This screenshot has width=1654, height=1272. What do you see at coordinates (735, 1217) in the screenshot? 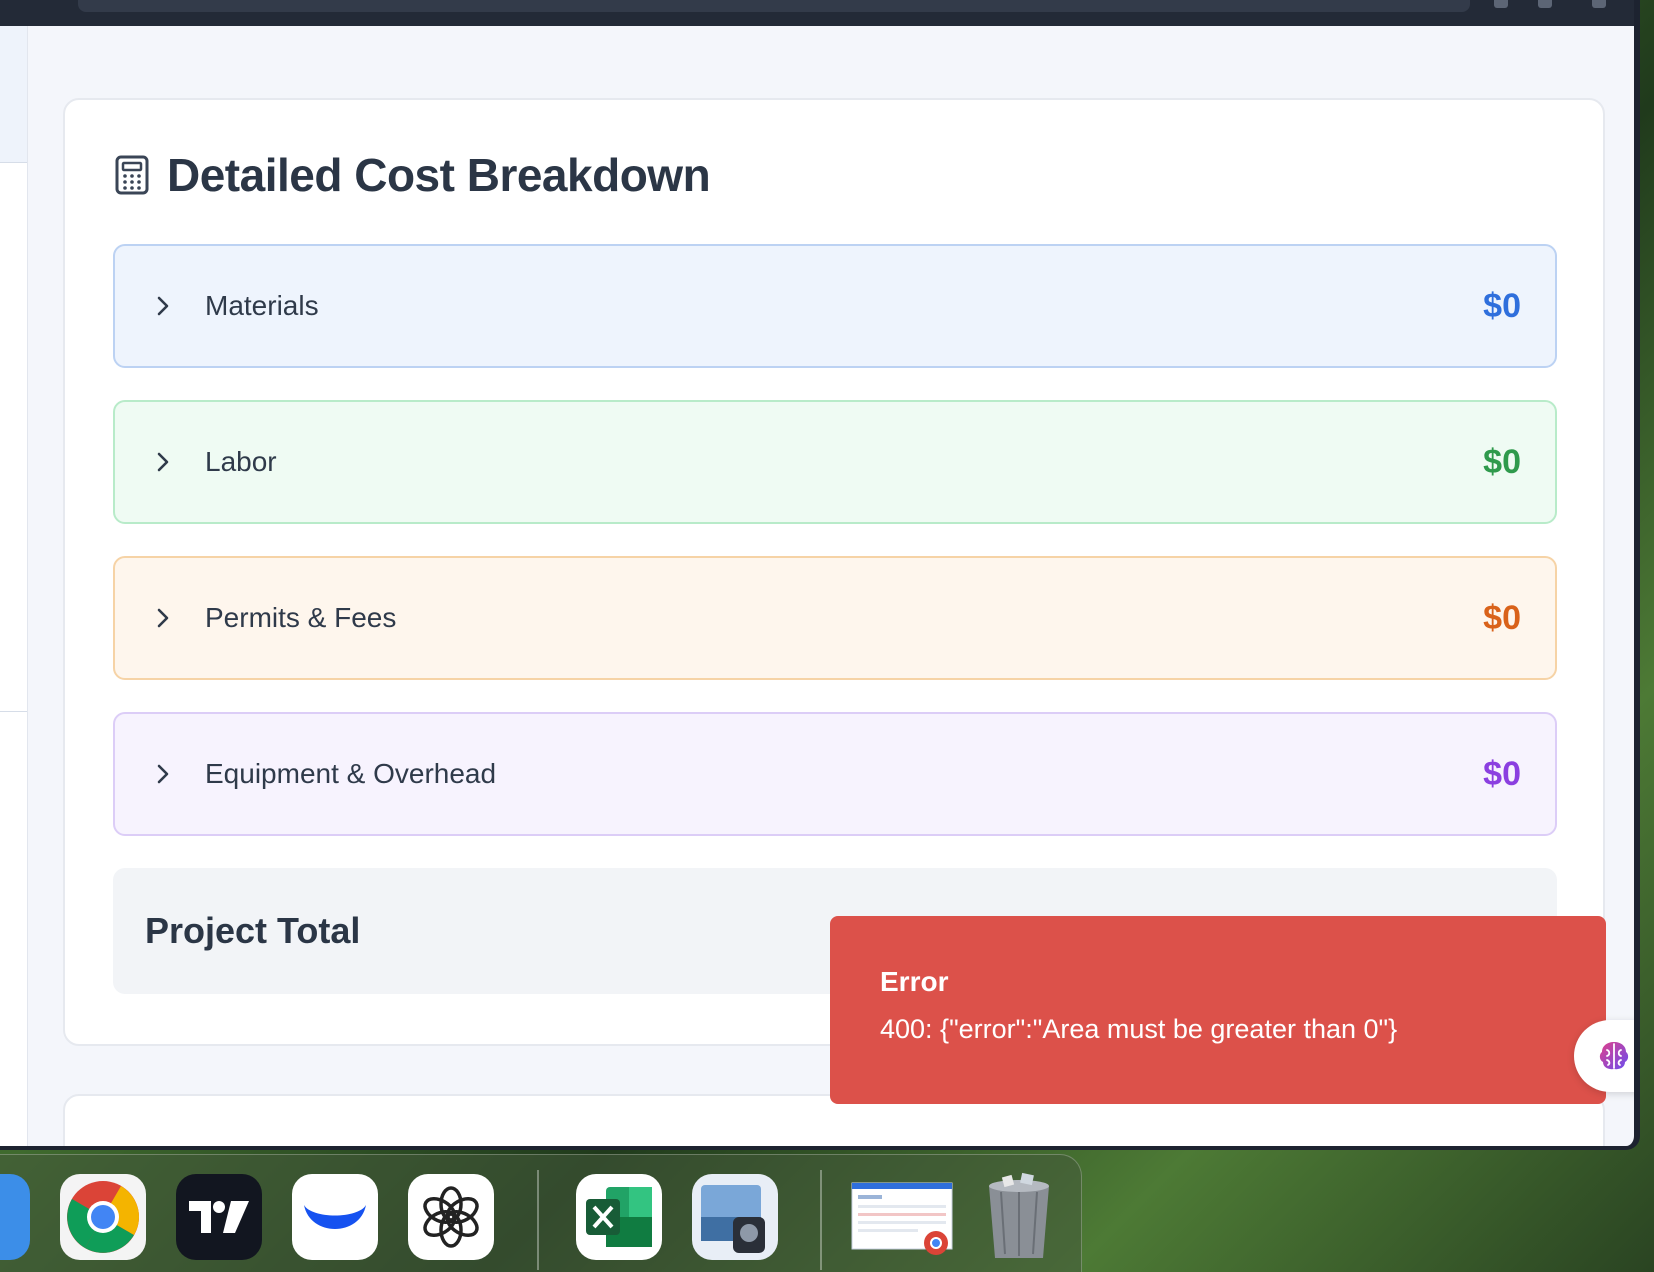
I see `preview-icon` at bounding box center [735, 1217].